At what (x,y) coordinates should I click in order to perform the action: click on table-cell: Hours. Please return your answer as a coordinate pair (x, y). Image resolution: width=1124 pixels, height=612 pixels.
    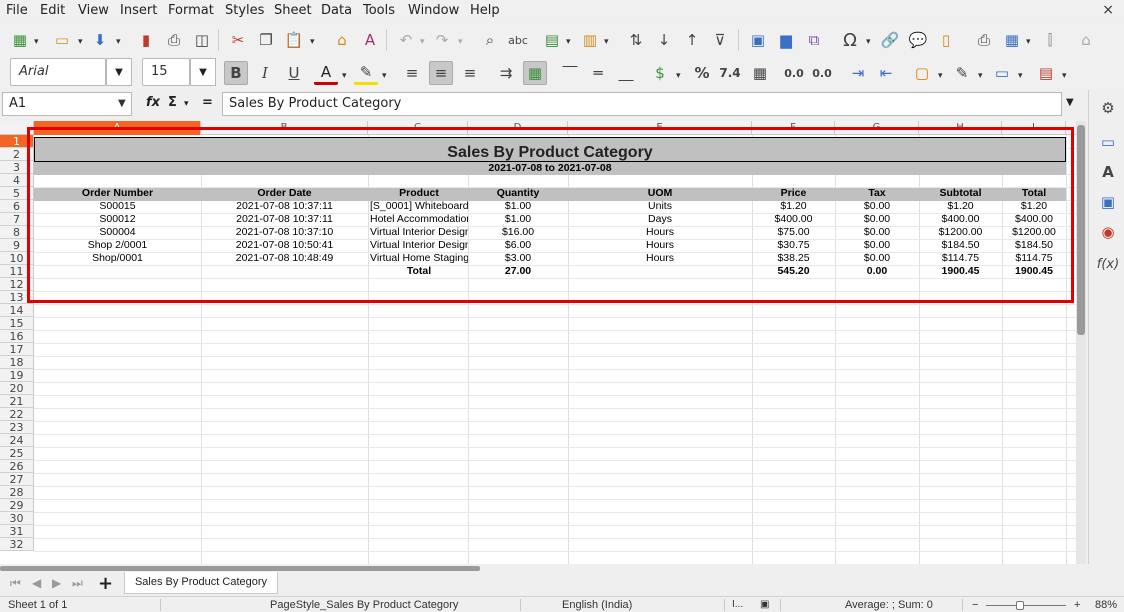
    Looking at the image, I should click on (660, 258).